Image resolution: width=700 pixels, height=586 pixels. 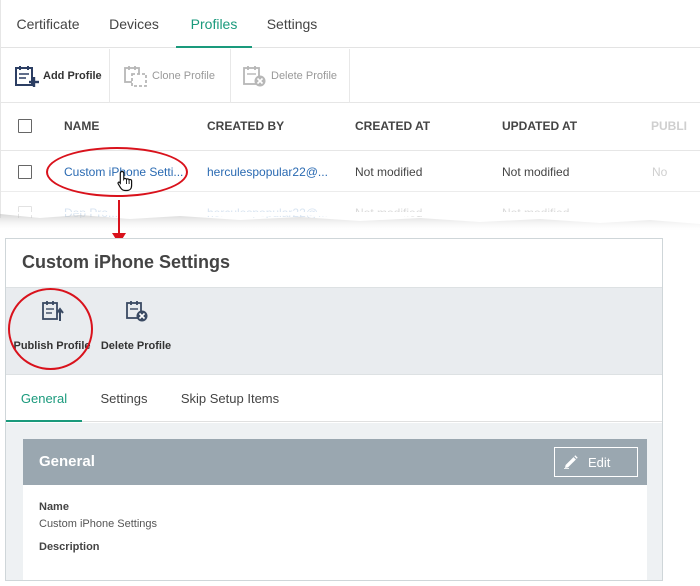 What do you see at coordinates (52, 332) in the screenshot?
I see `publish-profile-button: Publish Profile` at bounding box center [52, 332].